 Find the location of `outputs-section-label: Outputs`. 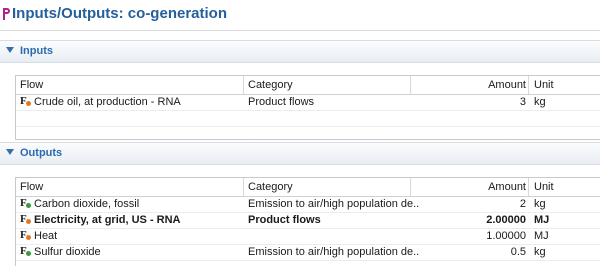

outputs-section-label: Outputs is located at coordinates (41, 153).